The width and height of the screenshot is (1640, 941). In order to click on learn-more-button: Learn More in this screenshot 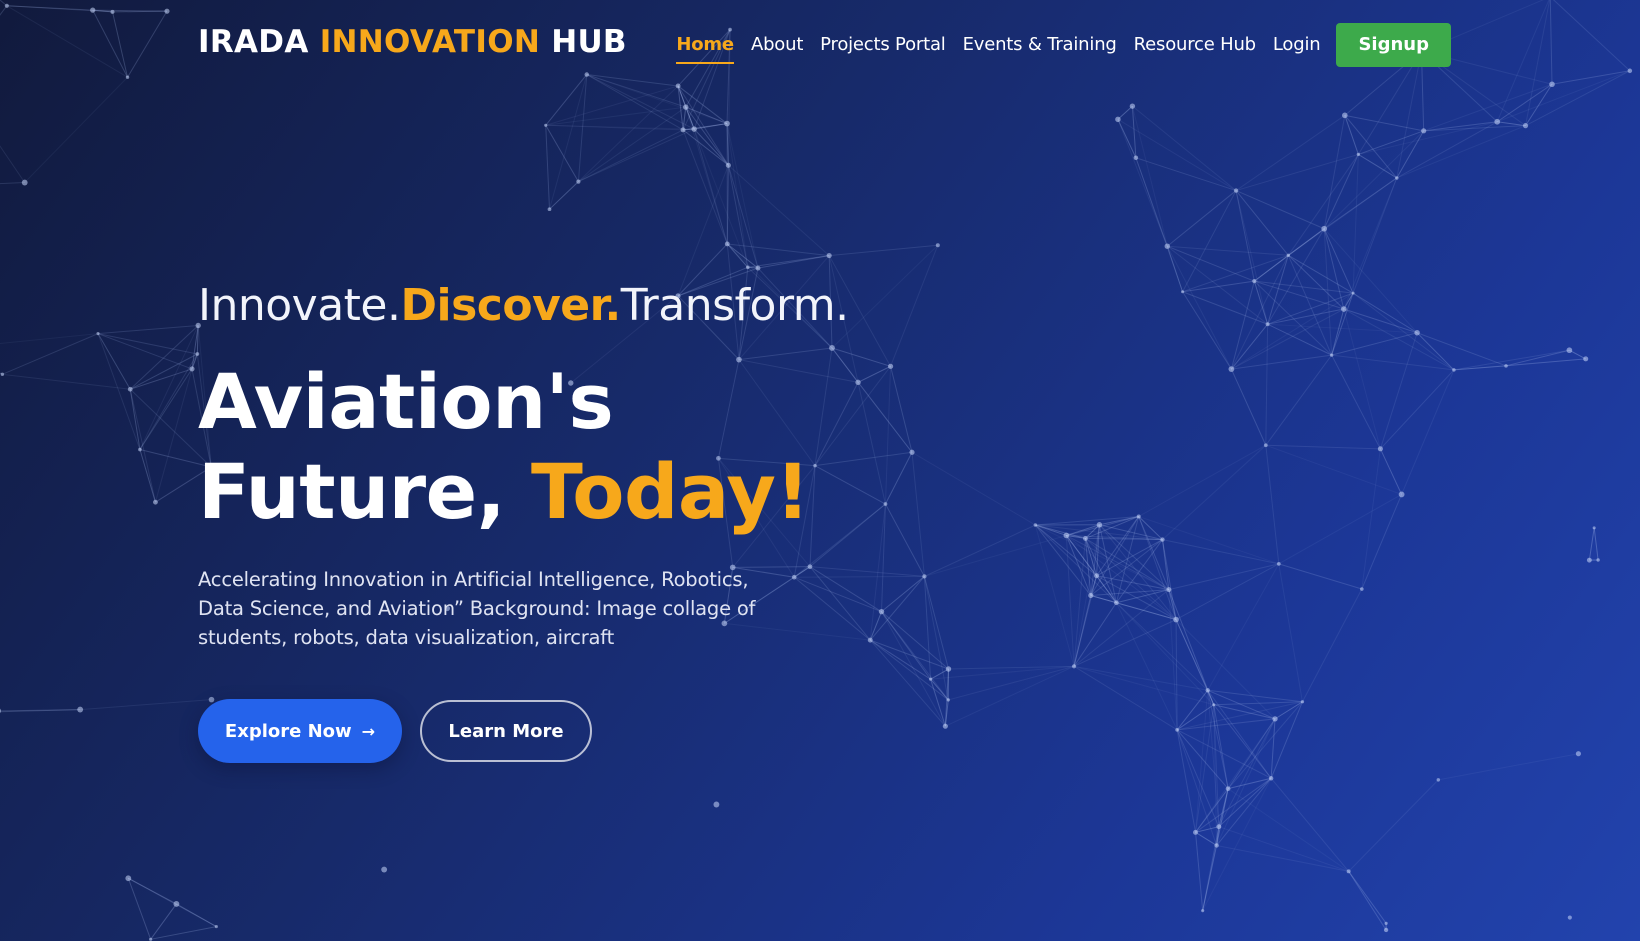, I will do `click(506, 731)`.